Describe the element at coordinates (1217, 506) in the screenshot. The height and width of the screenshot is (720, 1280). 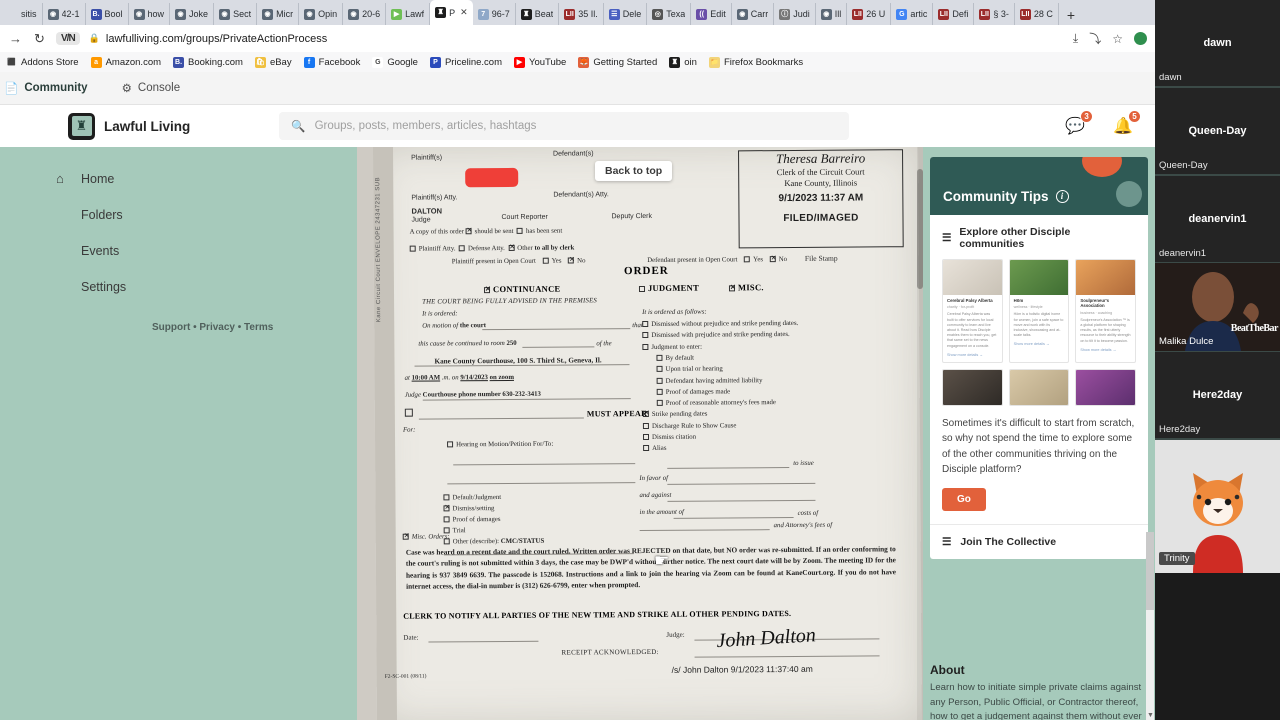
I see `participant-tile: Trinity` at that location.